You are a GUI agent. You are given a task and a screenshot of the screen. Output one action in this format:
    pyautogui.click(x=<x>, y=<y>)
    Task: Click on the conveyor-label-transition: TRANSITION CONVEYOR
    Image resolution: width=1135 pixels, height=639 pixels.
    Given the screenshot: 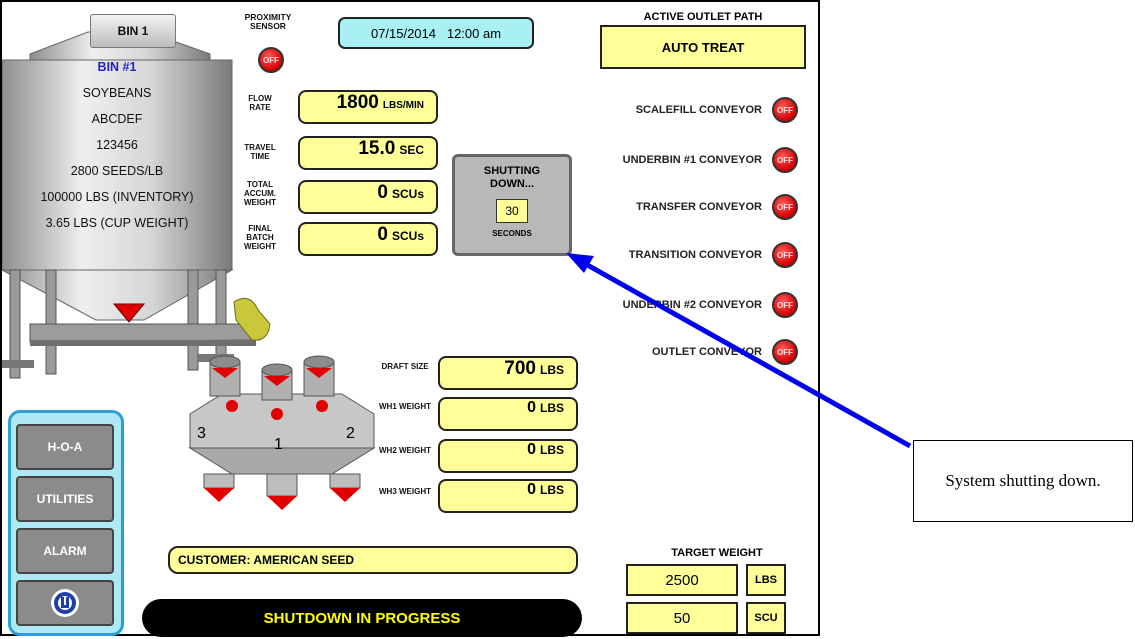 What is the action you would take?
    pyautogui.click(x=695, y=255)
    